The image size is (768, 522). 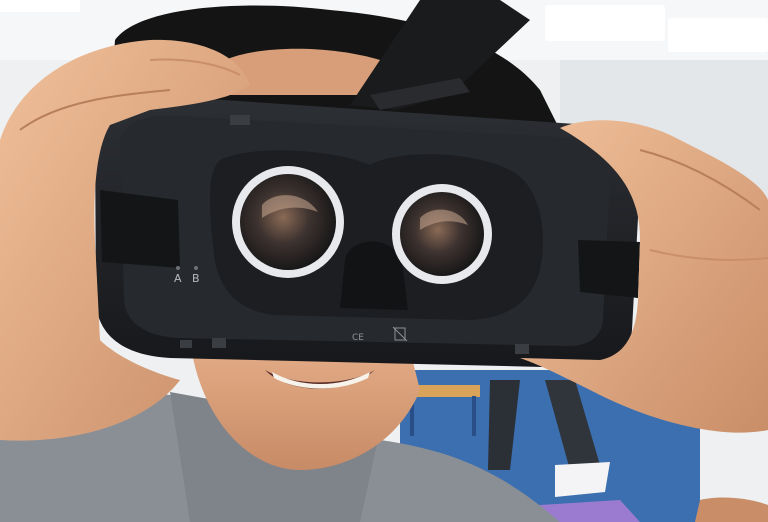 What do you see at coordinates (178, 278) in the screenshot?
I see `switch-label-a: A` at bounding box center [178, 278].